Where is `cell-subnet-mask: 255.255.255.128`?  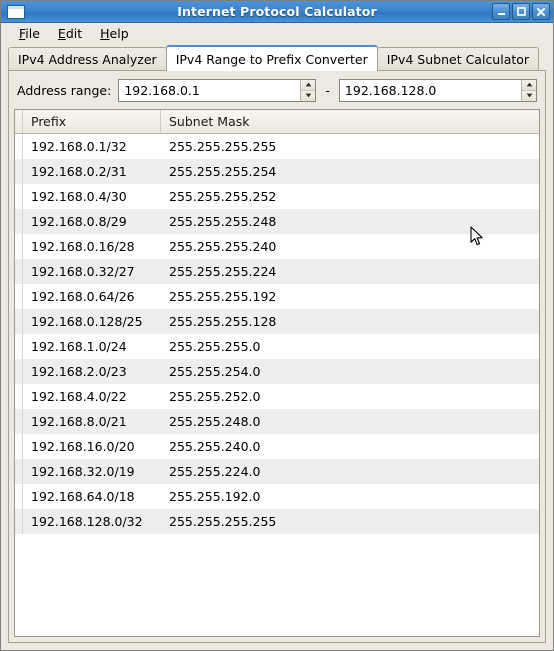
cell-subnet-mask: 255.255.255.128 is located at coordinates (223, 321).